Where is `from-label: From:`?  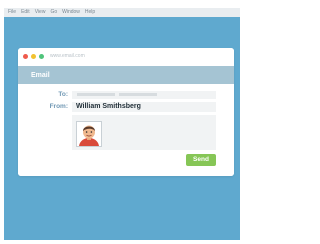 from-label: From: is located at coordinates (58, 106).